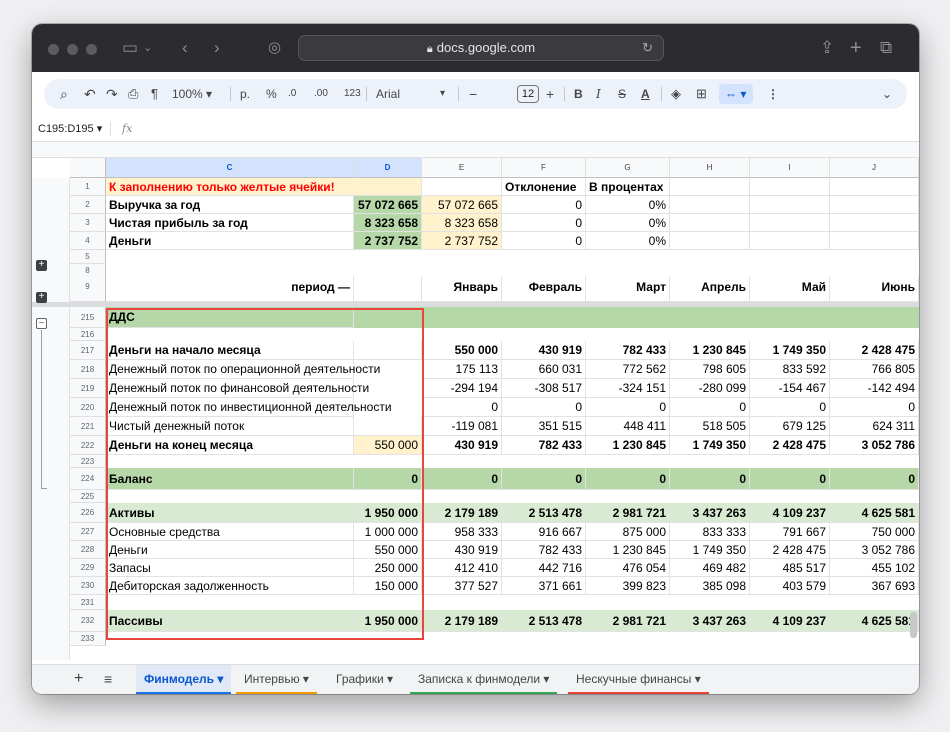 Image resolution: width=950 pixels, height=732 pixels. Describe the element at coordinates (874, 187) in the screenshot. I see `cell-j1` at that location.